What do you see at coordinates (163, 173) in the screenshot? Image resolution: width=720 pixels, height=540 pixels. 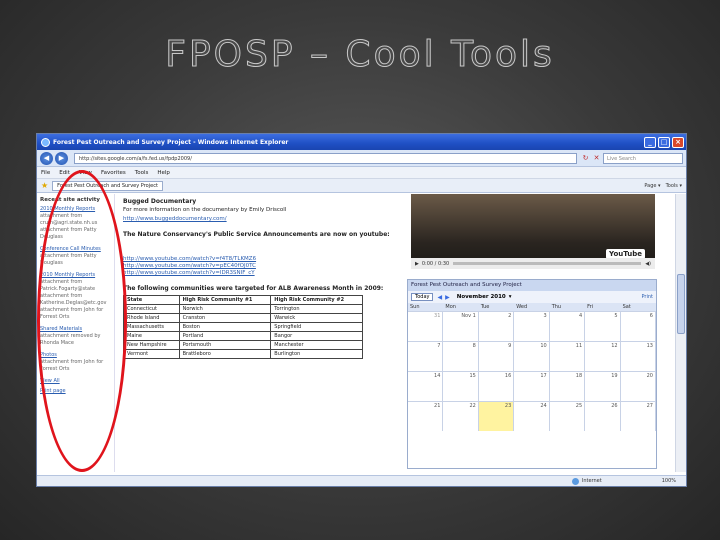 I see `menu-help: Help` at bounding box center [163, 173].